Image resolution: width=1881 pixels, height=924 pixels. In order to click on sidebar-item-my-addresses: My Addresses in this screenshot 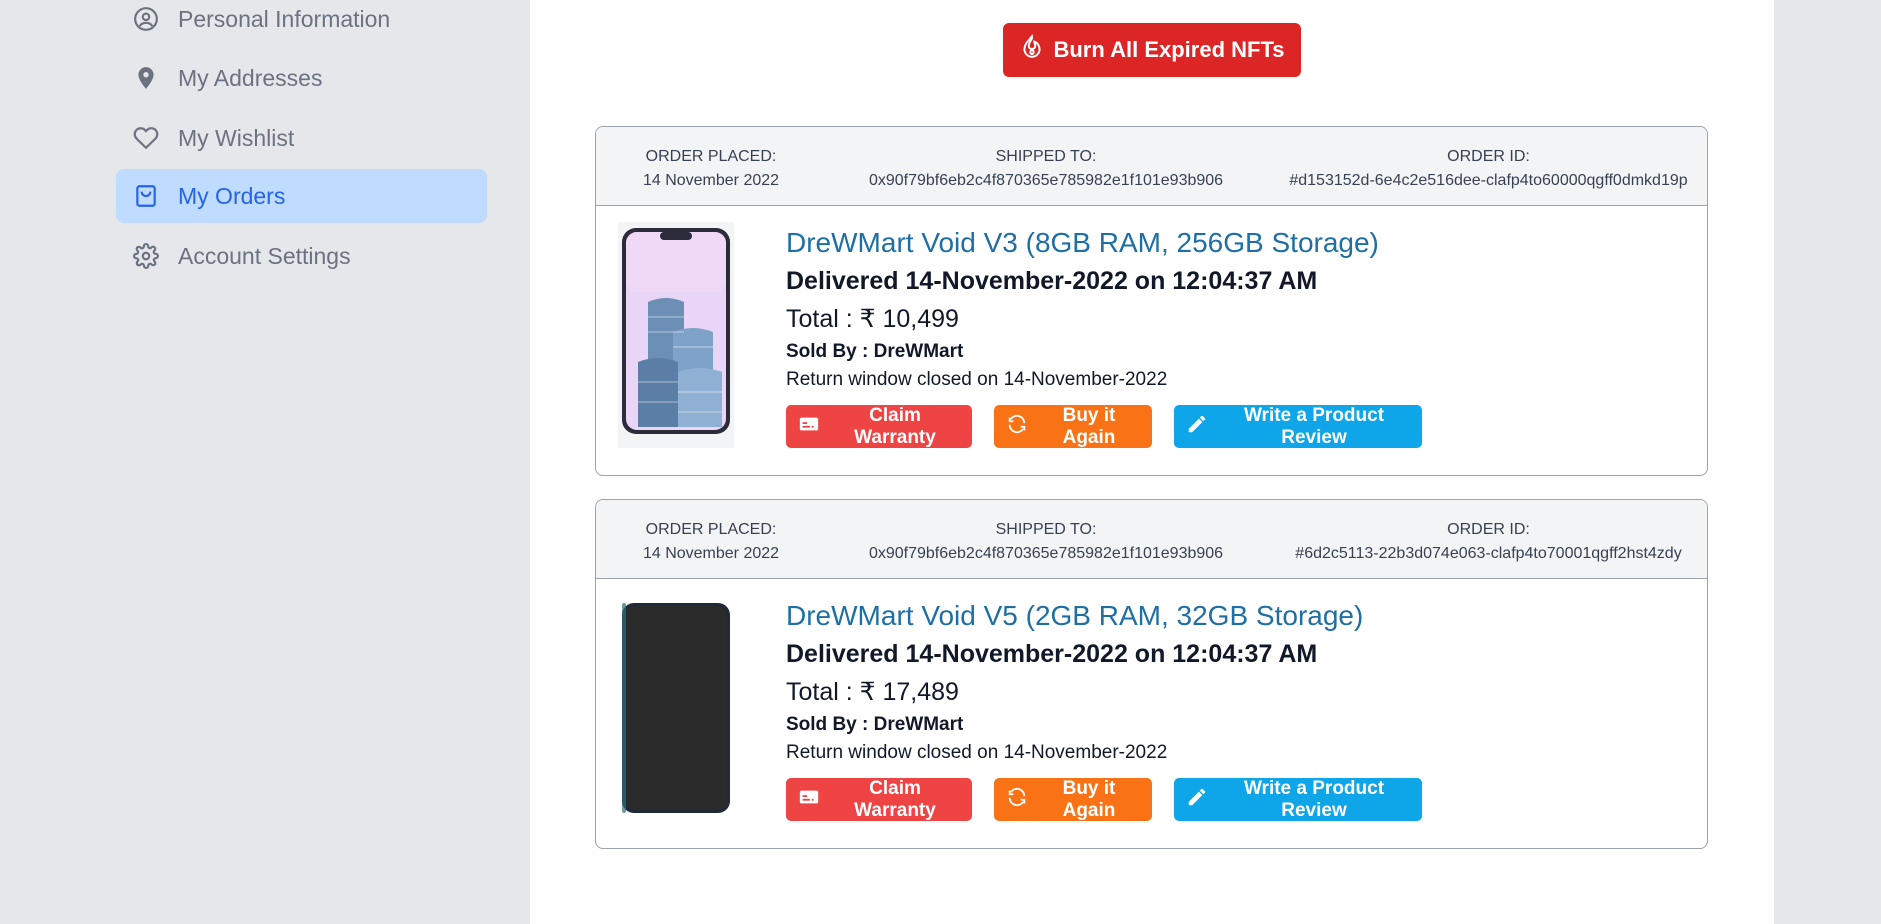, I will do `click(301, 78)`.